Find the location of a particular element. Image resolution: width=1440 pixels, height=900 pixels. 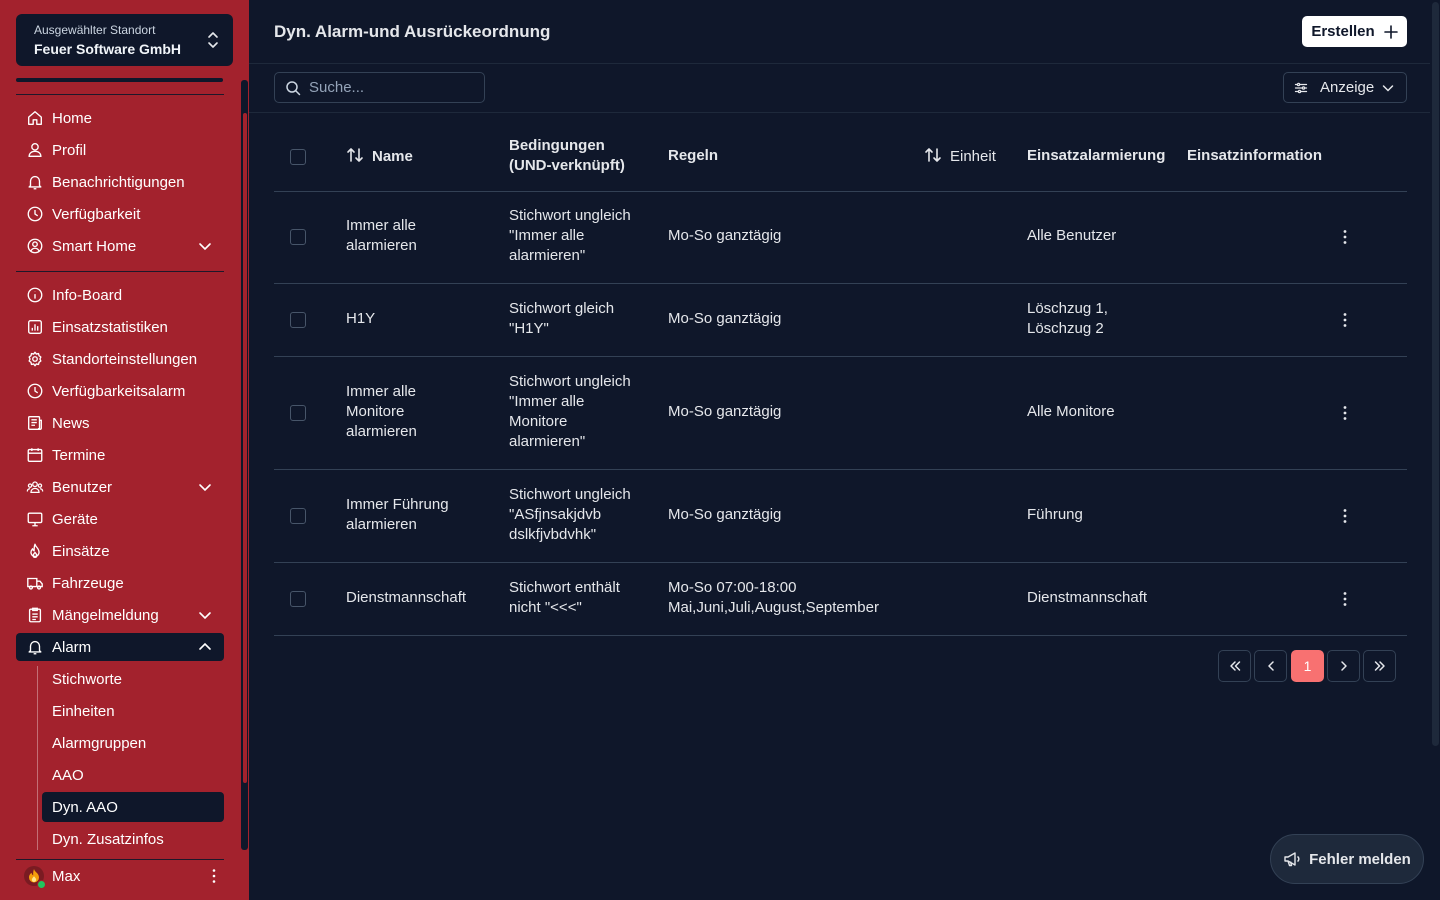

cell-alarming: Löschzug 1, Löschzug 2 is located at coordinates (1067, 319).